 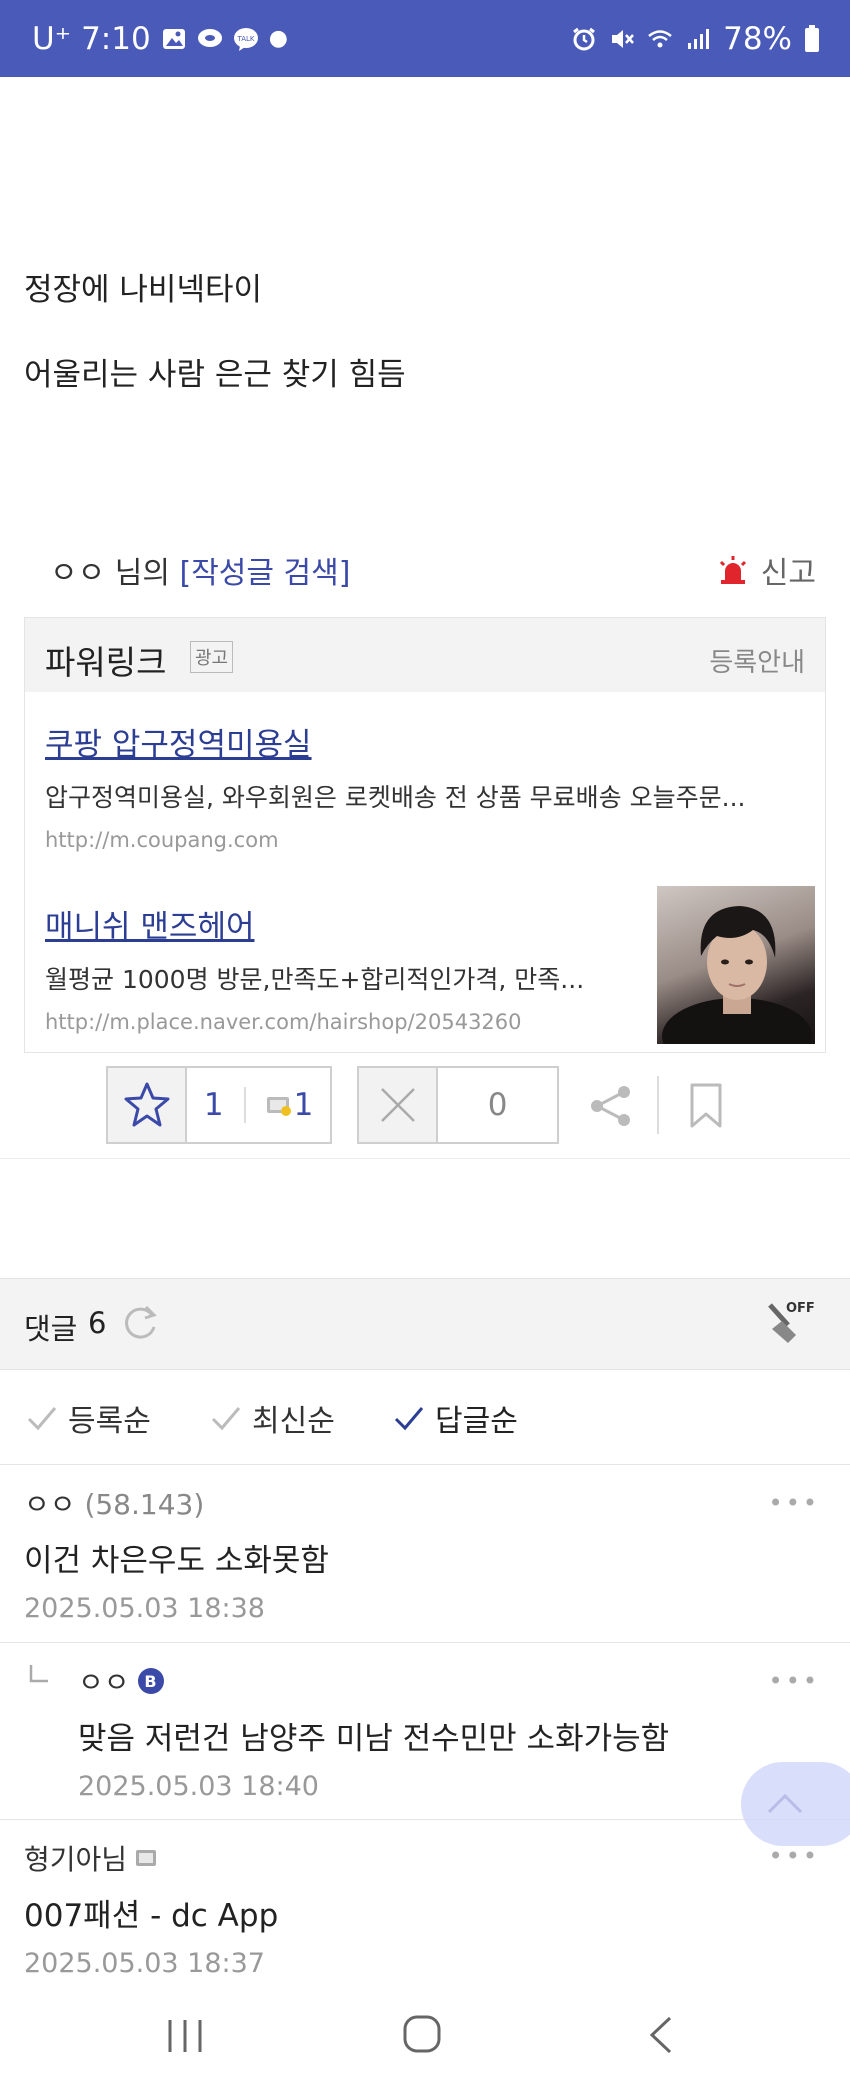 I want to click on sort-option-active: 답글순, so click(x=455, y=1418).